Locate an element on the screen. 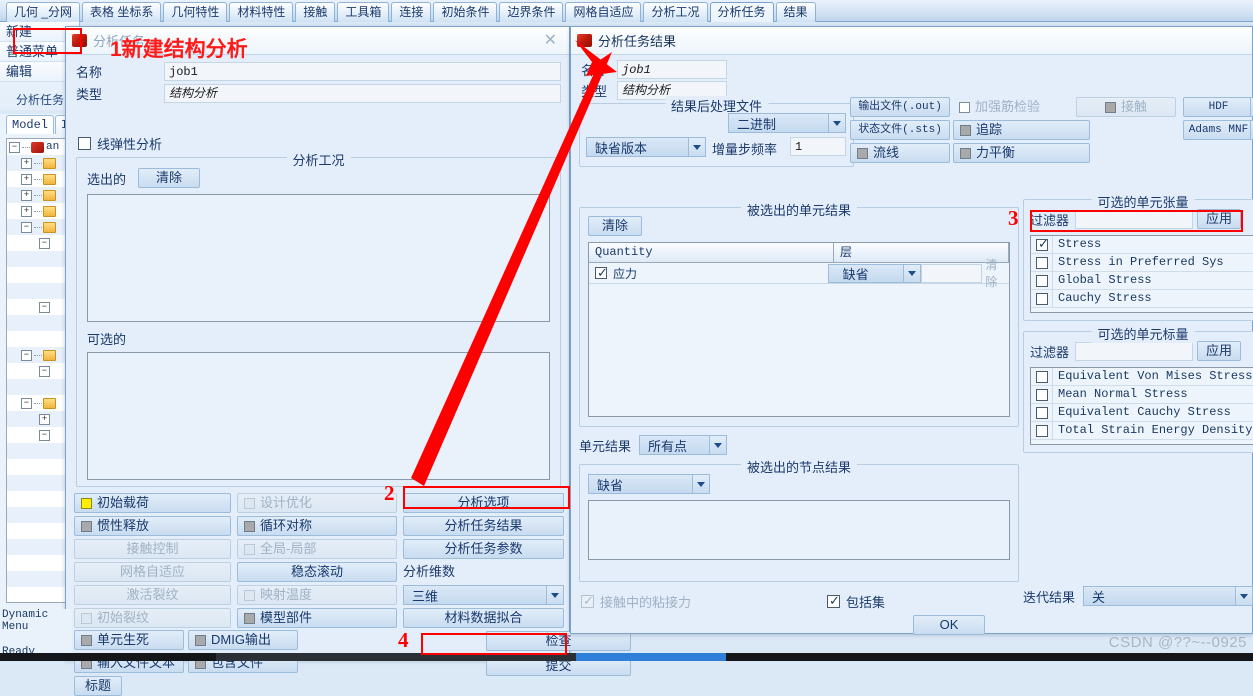  model-parts-toggle: 模型部件 is located at coordinates (317, 618).